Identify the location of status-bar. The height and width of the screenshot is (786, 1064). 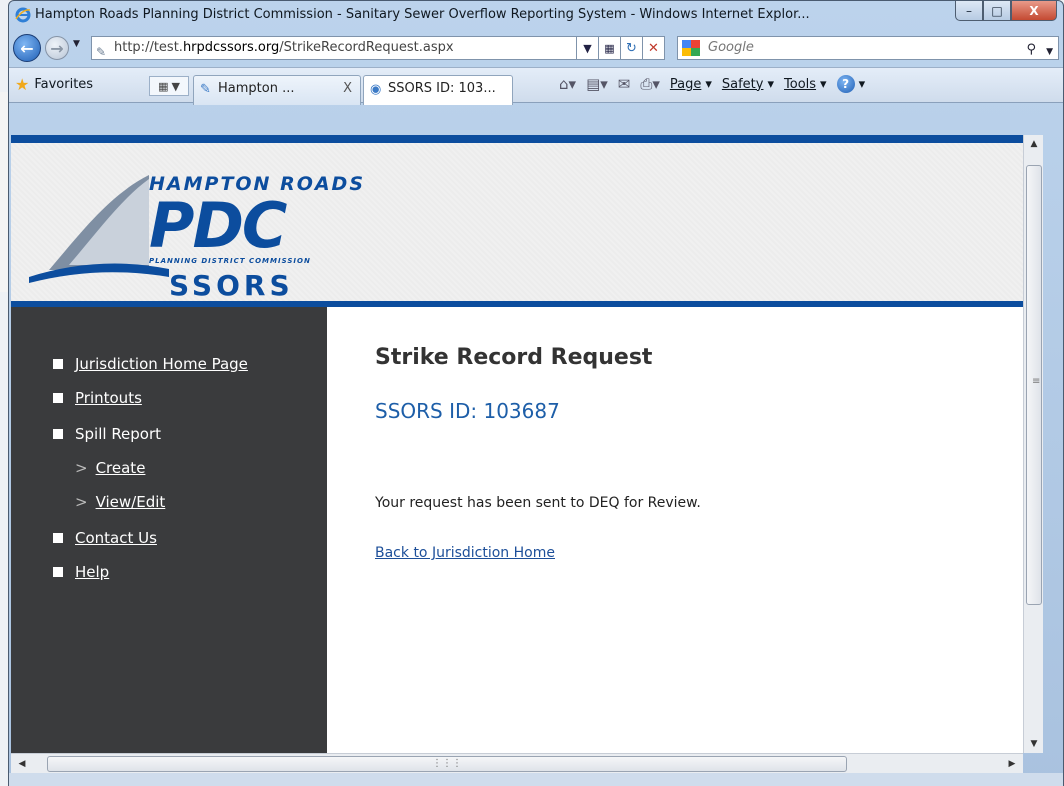
(536, 779).